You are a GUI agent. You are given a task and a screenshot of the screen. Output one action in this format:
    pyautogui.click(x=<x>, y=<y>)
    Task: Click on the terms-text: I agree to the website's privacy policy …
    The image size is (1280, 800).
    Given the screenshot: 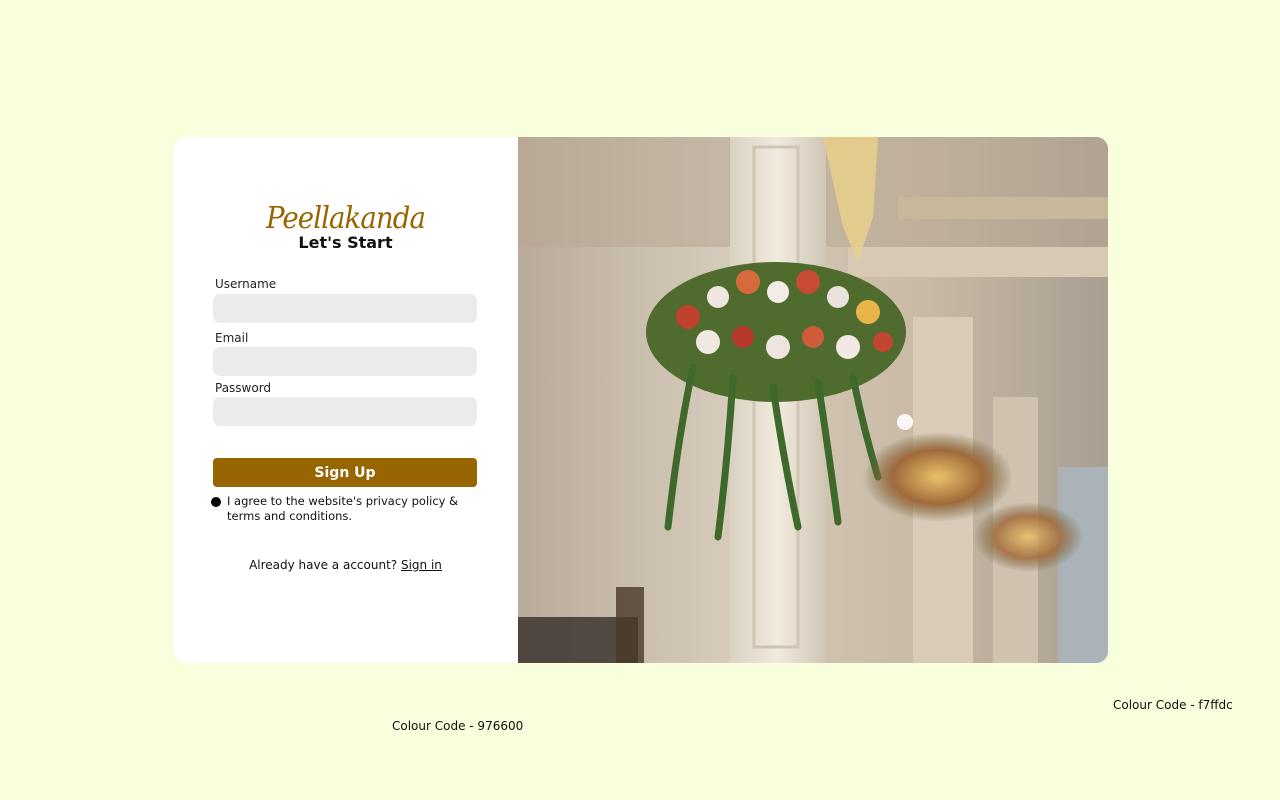 What is the action you would take?
    pyautogui.click(x=343, y=508)
    